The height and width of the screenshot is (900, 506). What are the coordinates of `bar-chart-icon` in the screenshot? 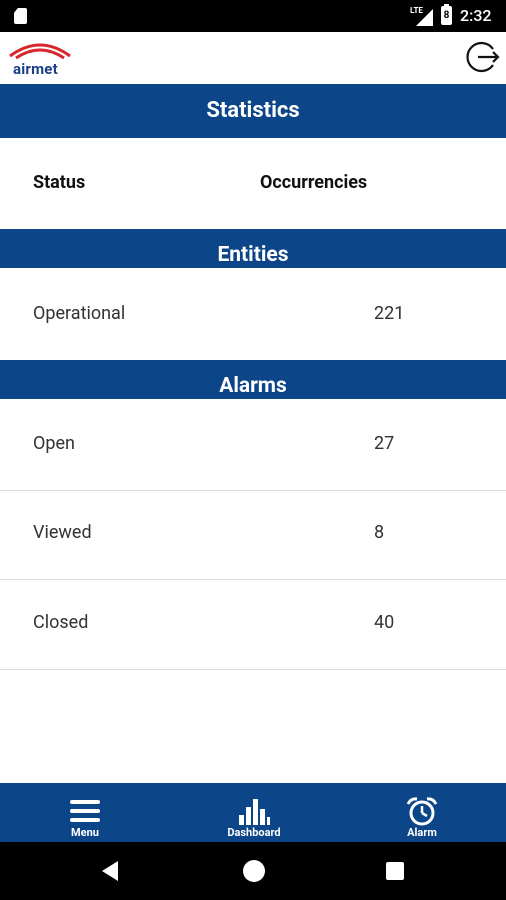 It's located at (254, 812).